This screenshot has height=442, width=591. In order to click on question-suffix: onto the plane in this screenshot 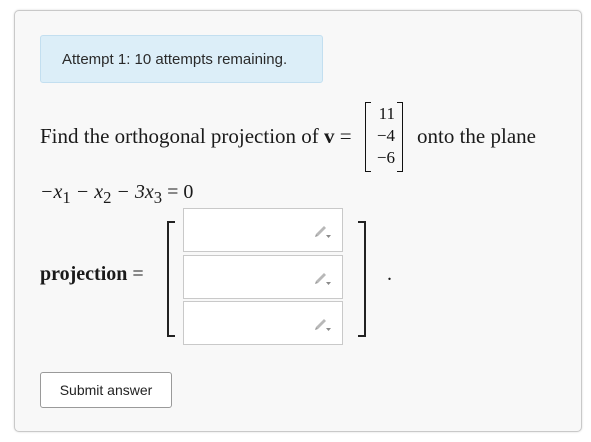, I will do `click(476, 136)`.